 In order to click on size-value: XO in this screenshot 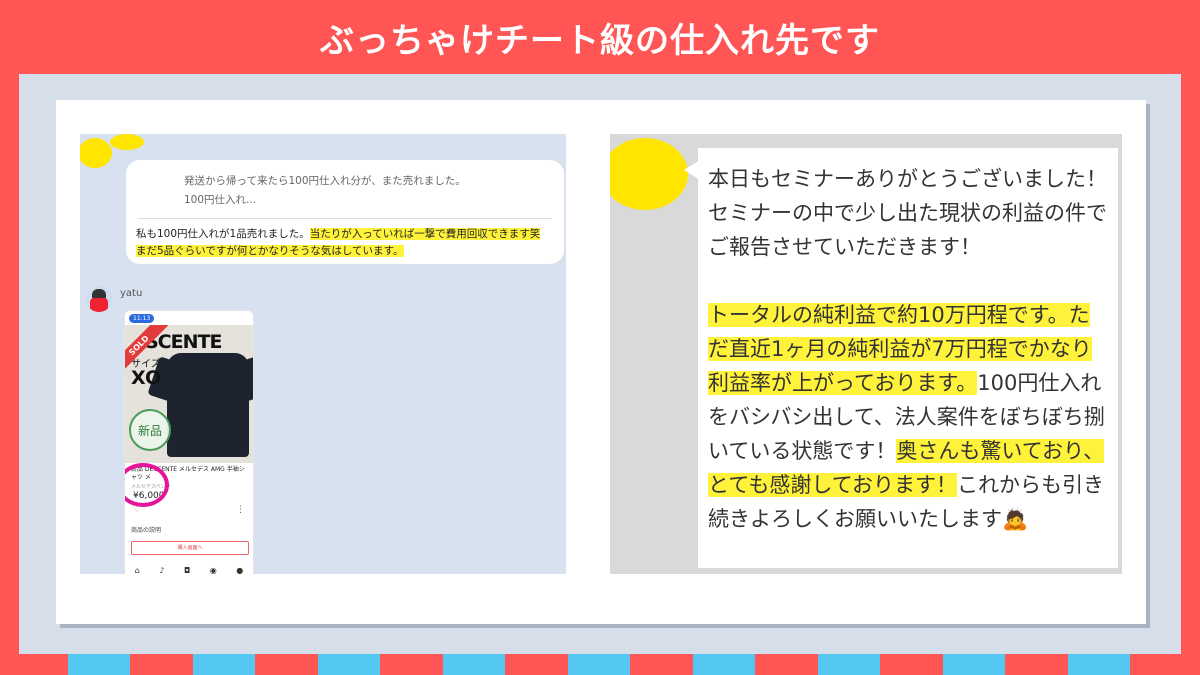, I will do `click(146, 378)`.